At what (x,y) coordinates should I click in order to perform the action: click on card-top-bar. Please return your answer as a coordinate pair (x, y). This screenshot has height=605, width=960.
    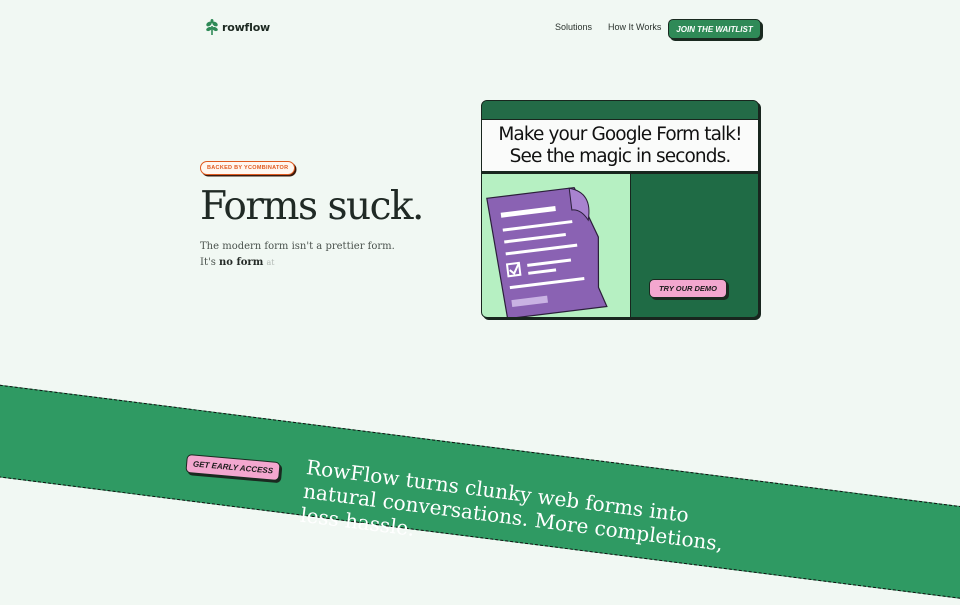
    Looking at the image, I should click on (620, 110).